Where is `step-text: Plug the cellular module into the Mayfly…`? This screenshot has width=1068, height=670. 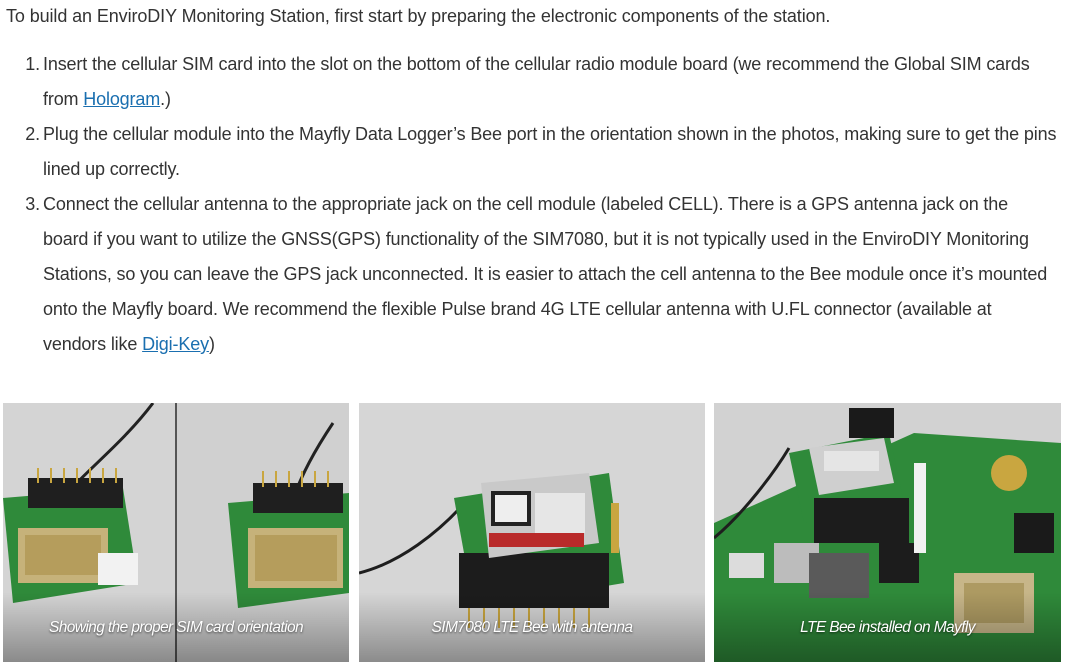 step-text: Plug the cellular module into the Mayfly… is located at coordinates (550, 151).